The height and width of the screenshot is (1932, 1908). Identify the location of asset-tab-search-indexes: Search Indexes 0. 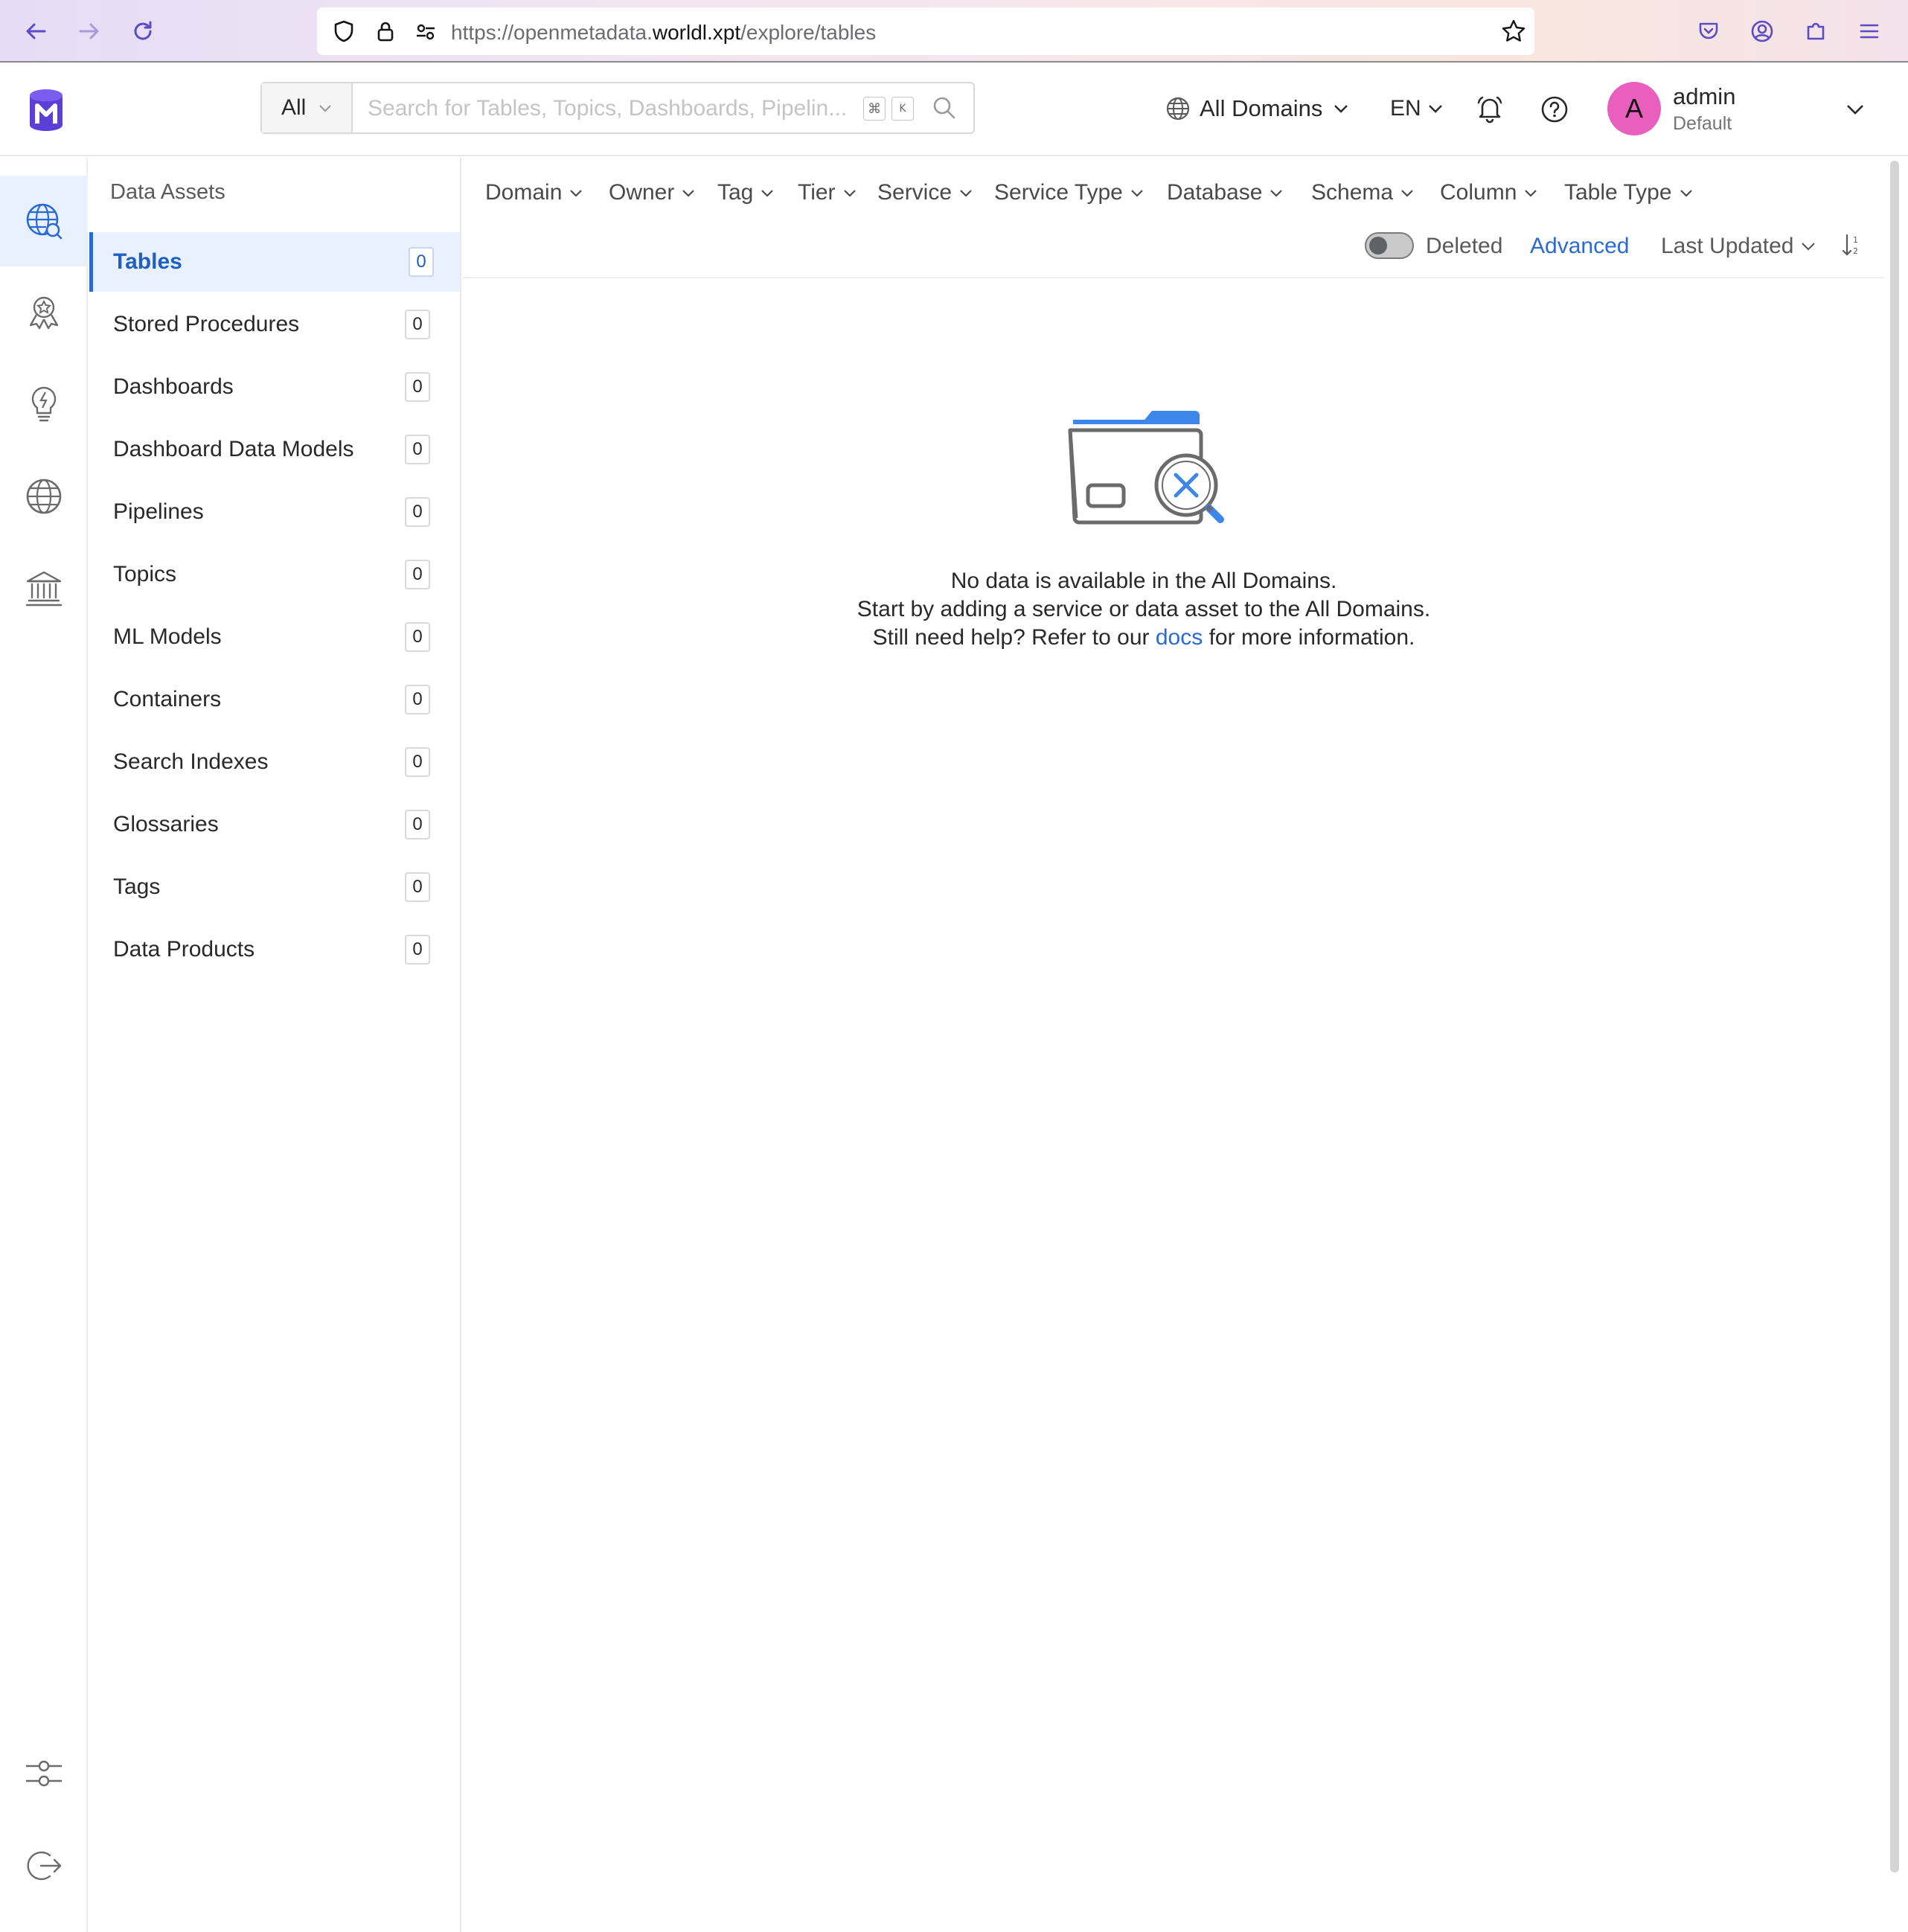
(274, 762).